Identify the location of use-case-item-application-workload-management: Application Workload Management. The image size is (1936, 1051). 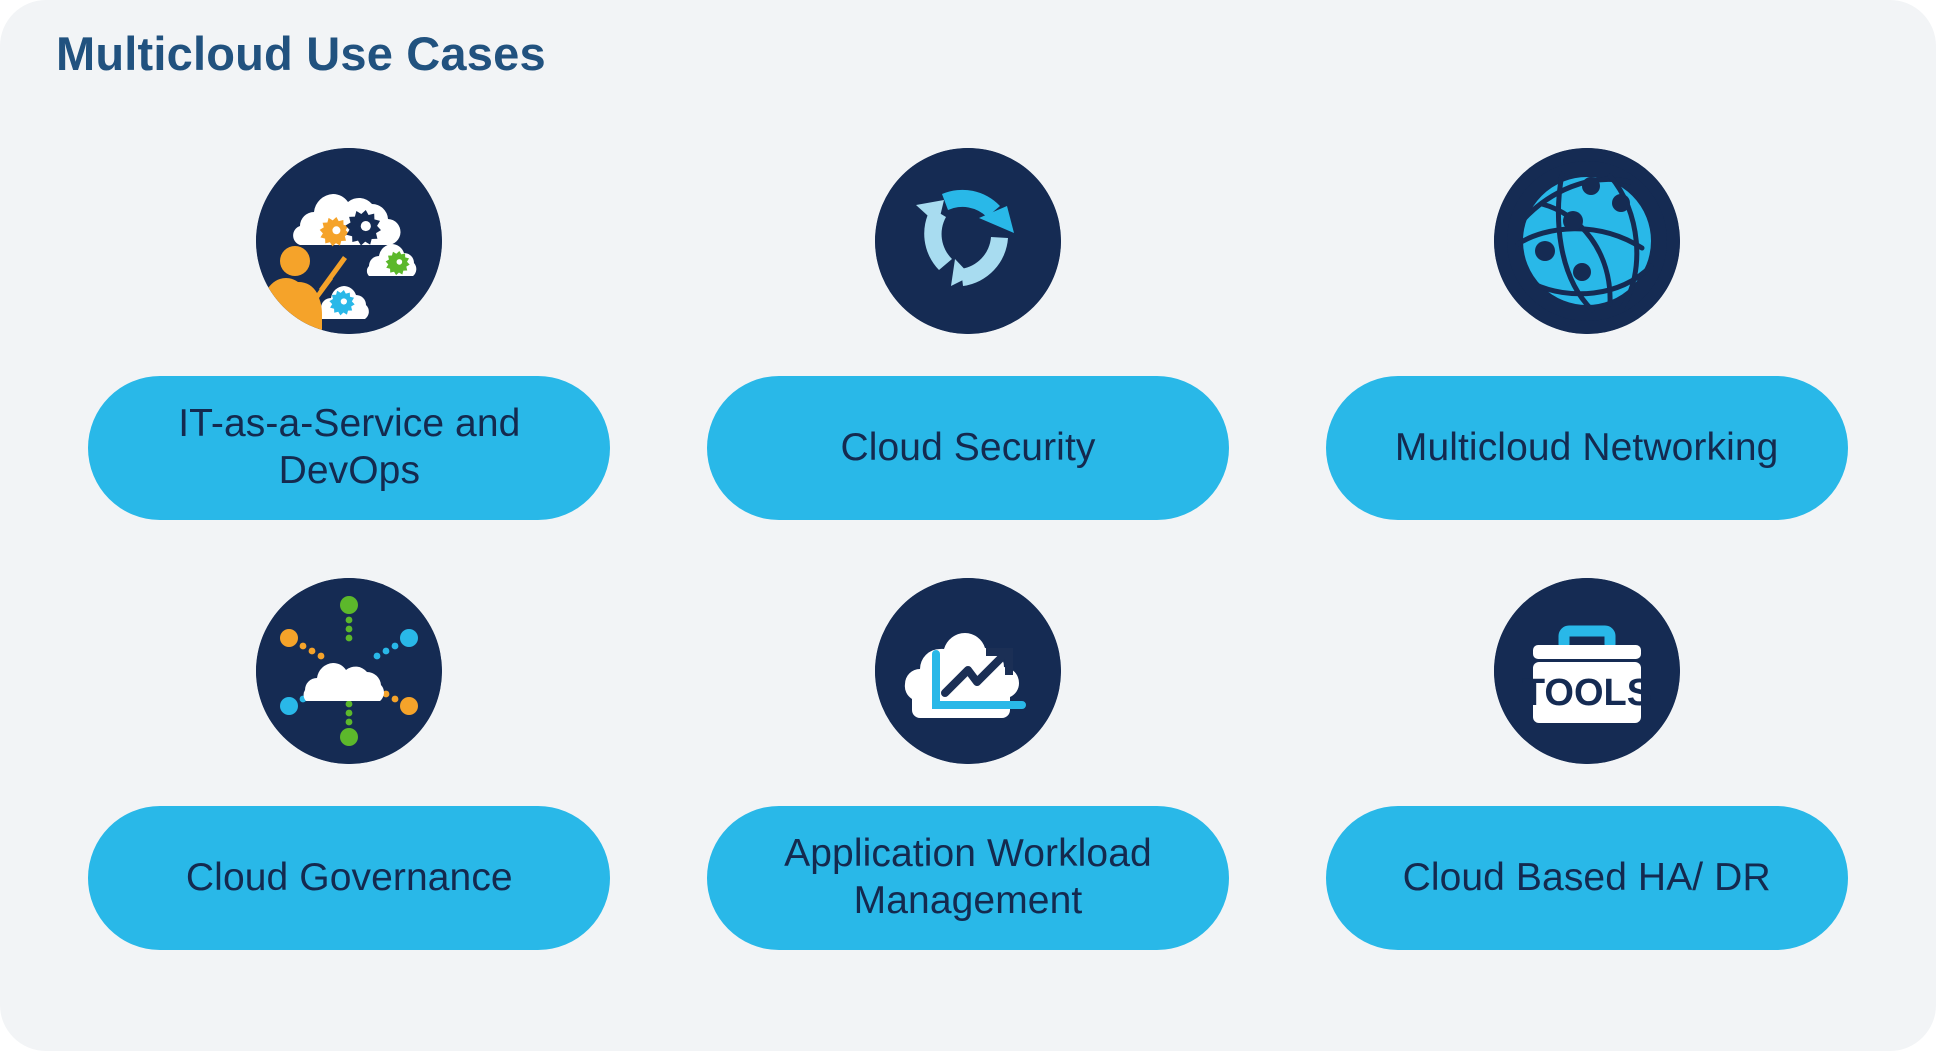
(968, 793).